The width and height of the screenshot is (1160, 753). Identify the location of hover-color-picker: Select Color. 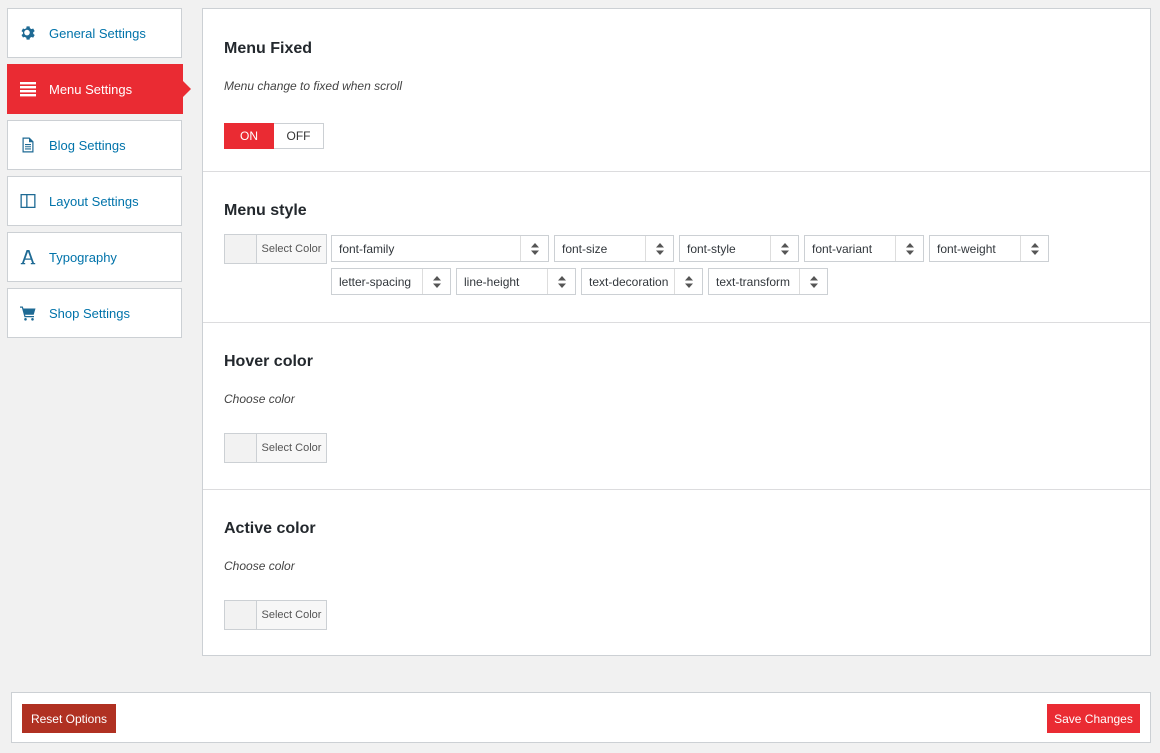
(275, 448).